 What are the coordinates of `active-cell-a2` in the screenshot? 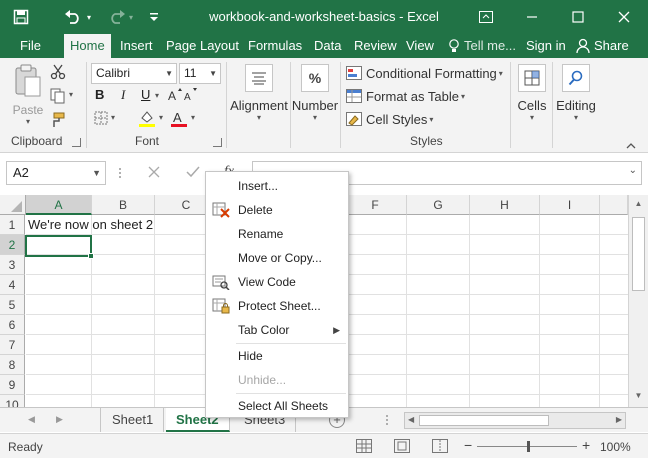 It's located at (59, 247).